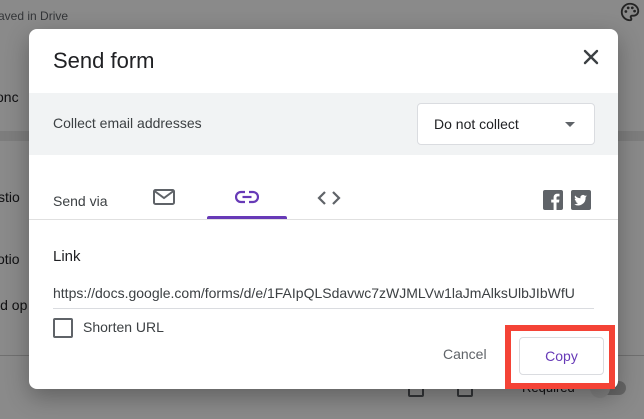 Image resolution: width=644 pixels, height=419 pixels. Describe the element at coordinates (80, 201) in the screenshot. I see `send-via-label: Send via` at that location.